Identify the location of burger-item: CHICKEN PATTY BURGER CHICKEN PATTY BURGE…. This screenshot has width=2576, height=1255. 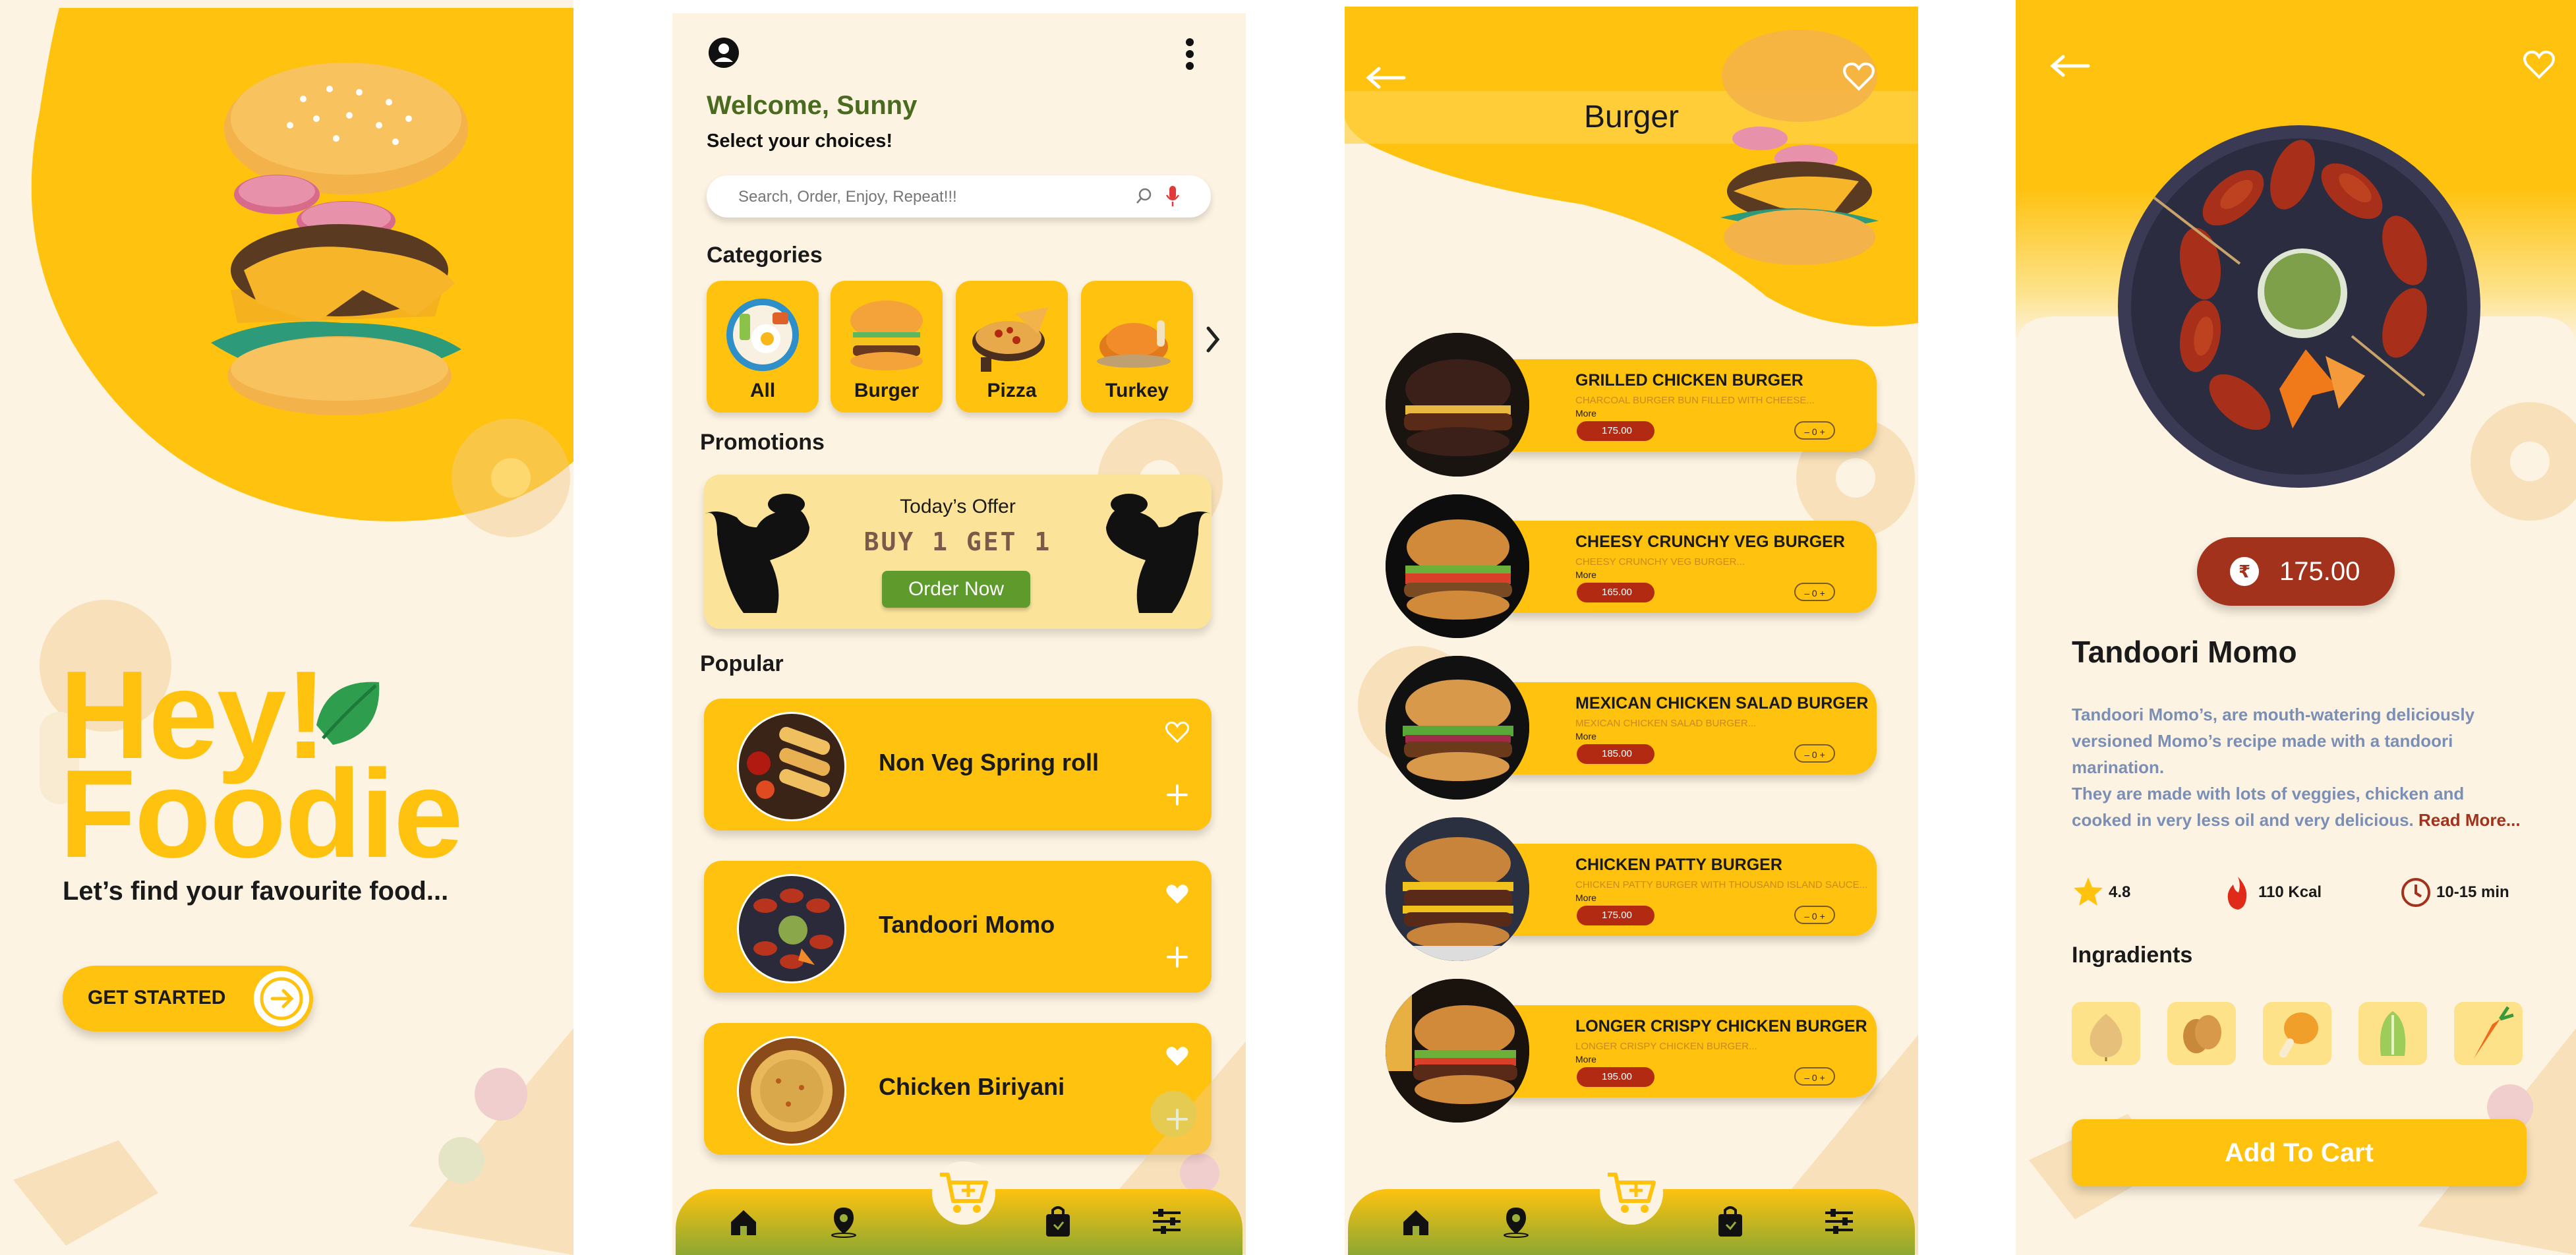
(1632, 889).